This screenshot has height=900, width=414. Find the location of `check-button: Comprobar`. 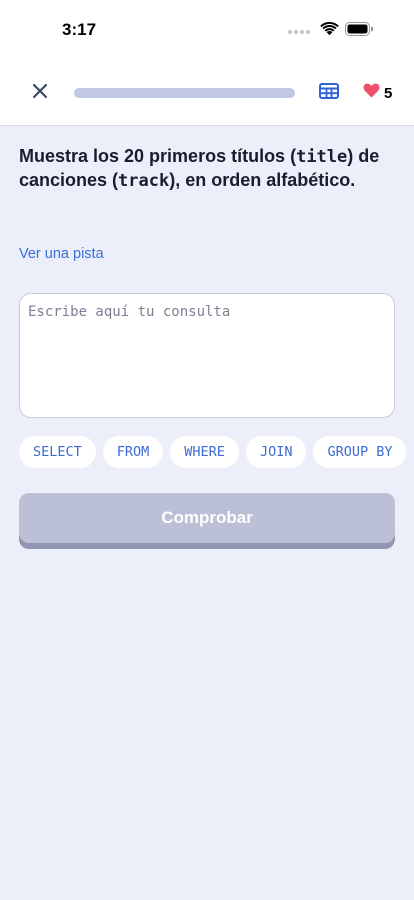

check-button: Comprobar is located at coordinates (207, 518).